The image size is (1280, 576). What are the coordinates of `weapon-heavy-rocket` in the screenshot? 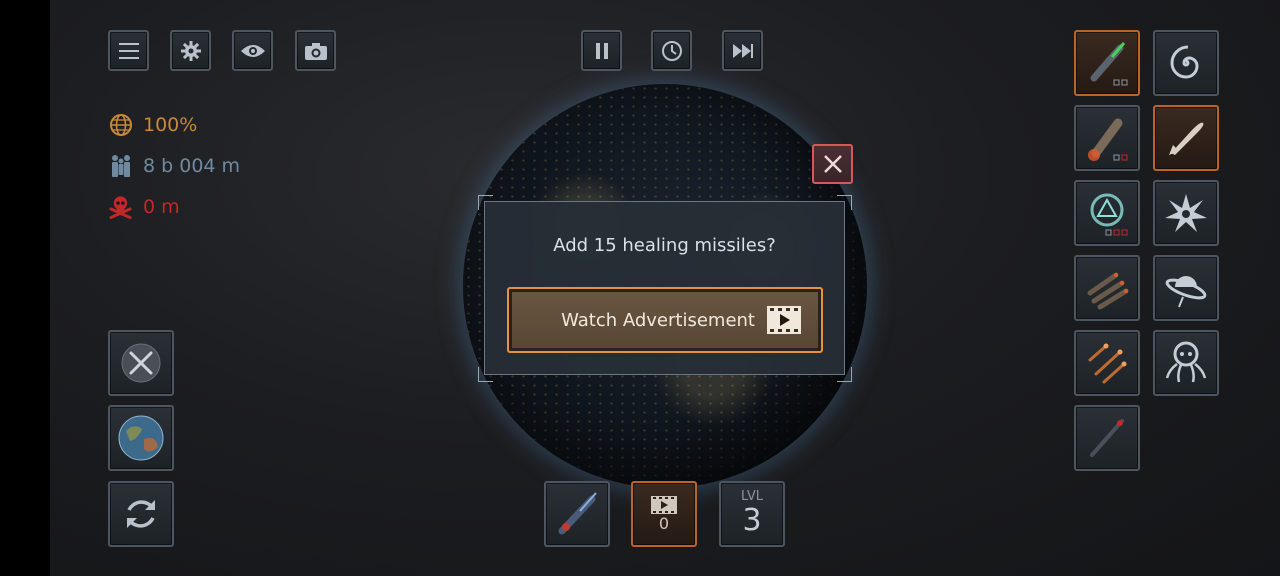 It's located at (1107, 138).